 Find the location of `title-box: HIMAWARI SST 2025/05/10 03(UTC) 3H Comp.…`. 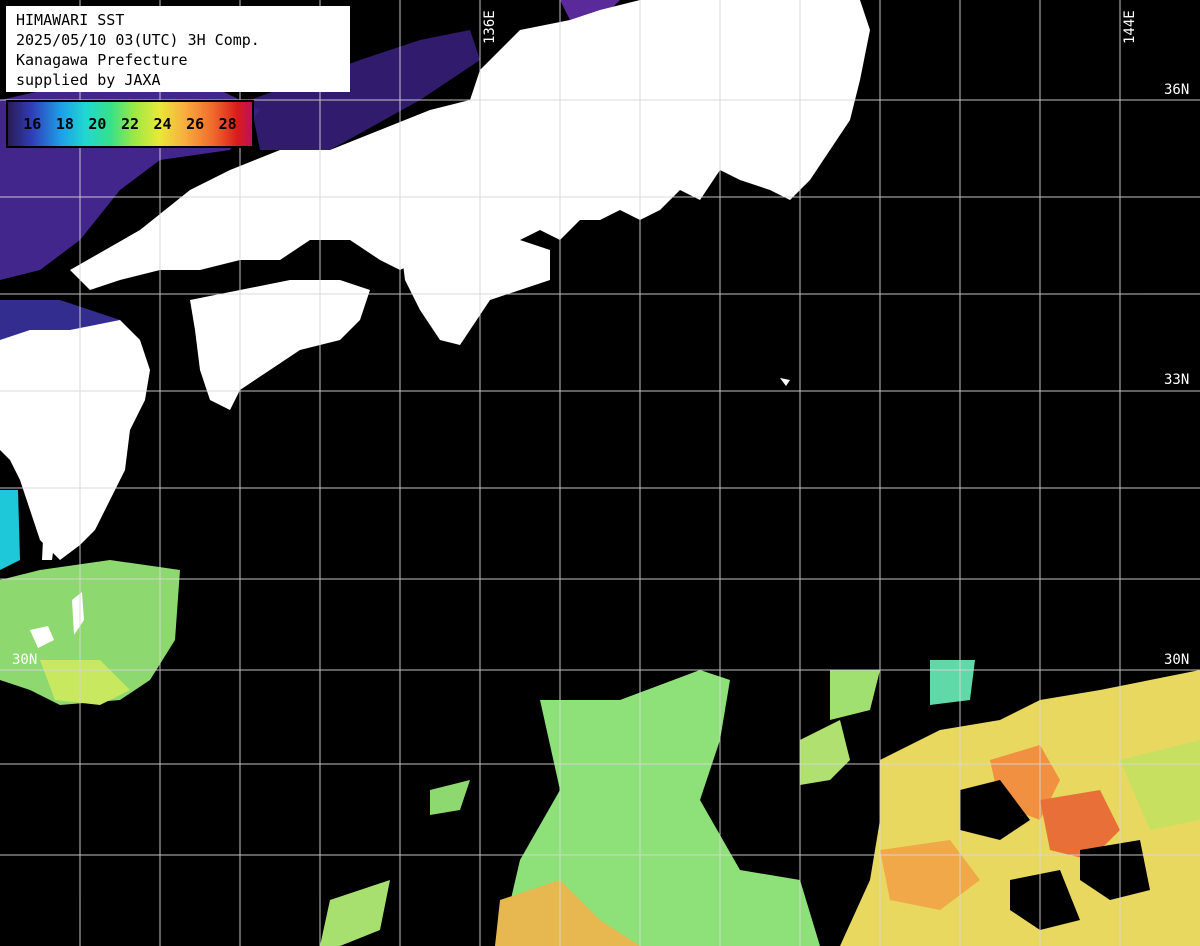

title-box: HIMAWARI SST 2025/05/10 03(UTC) 3H Comp.… is located at coordinates (178, 49).